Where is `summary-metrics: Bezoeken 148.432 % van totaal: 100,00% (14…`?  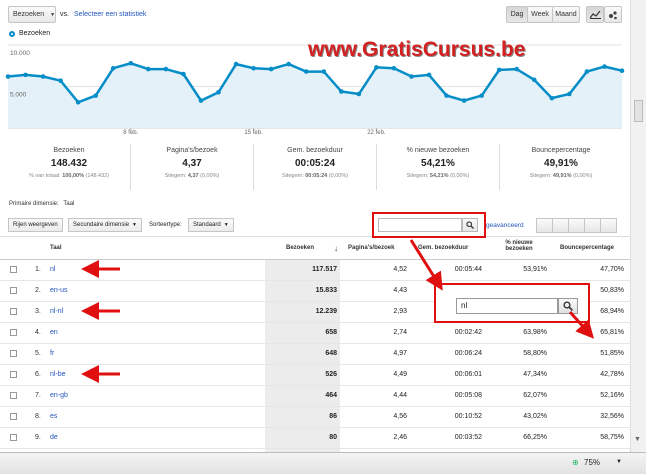 summary-metrics: Bezoeken 148.432 % van totaal: 100,00% (14… is located at coordinates (315, 167).